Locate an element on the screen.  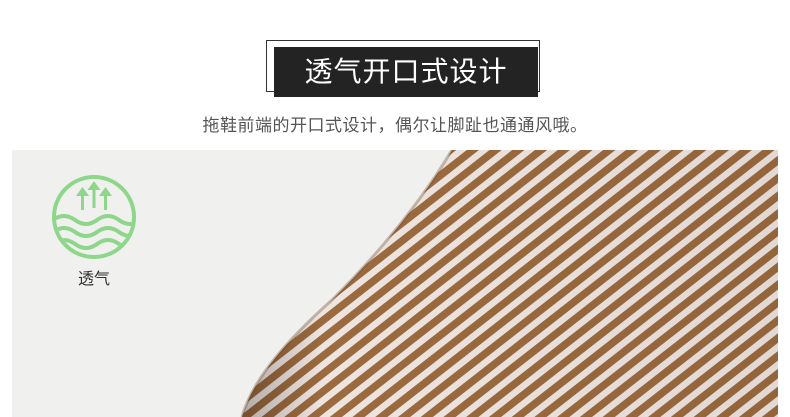
section-title-frame: 透气开口式设计 is located at coordinates (403, 68).